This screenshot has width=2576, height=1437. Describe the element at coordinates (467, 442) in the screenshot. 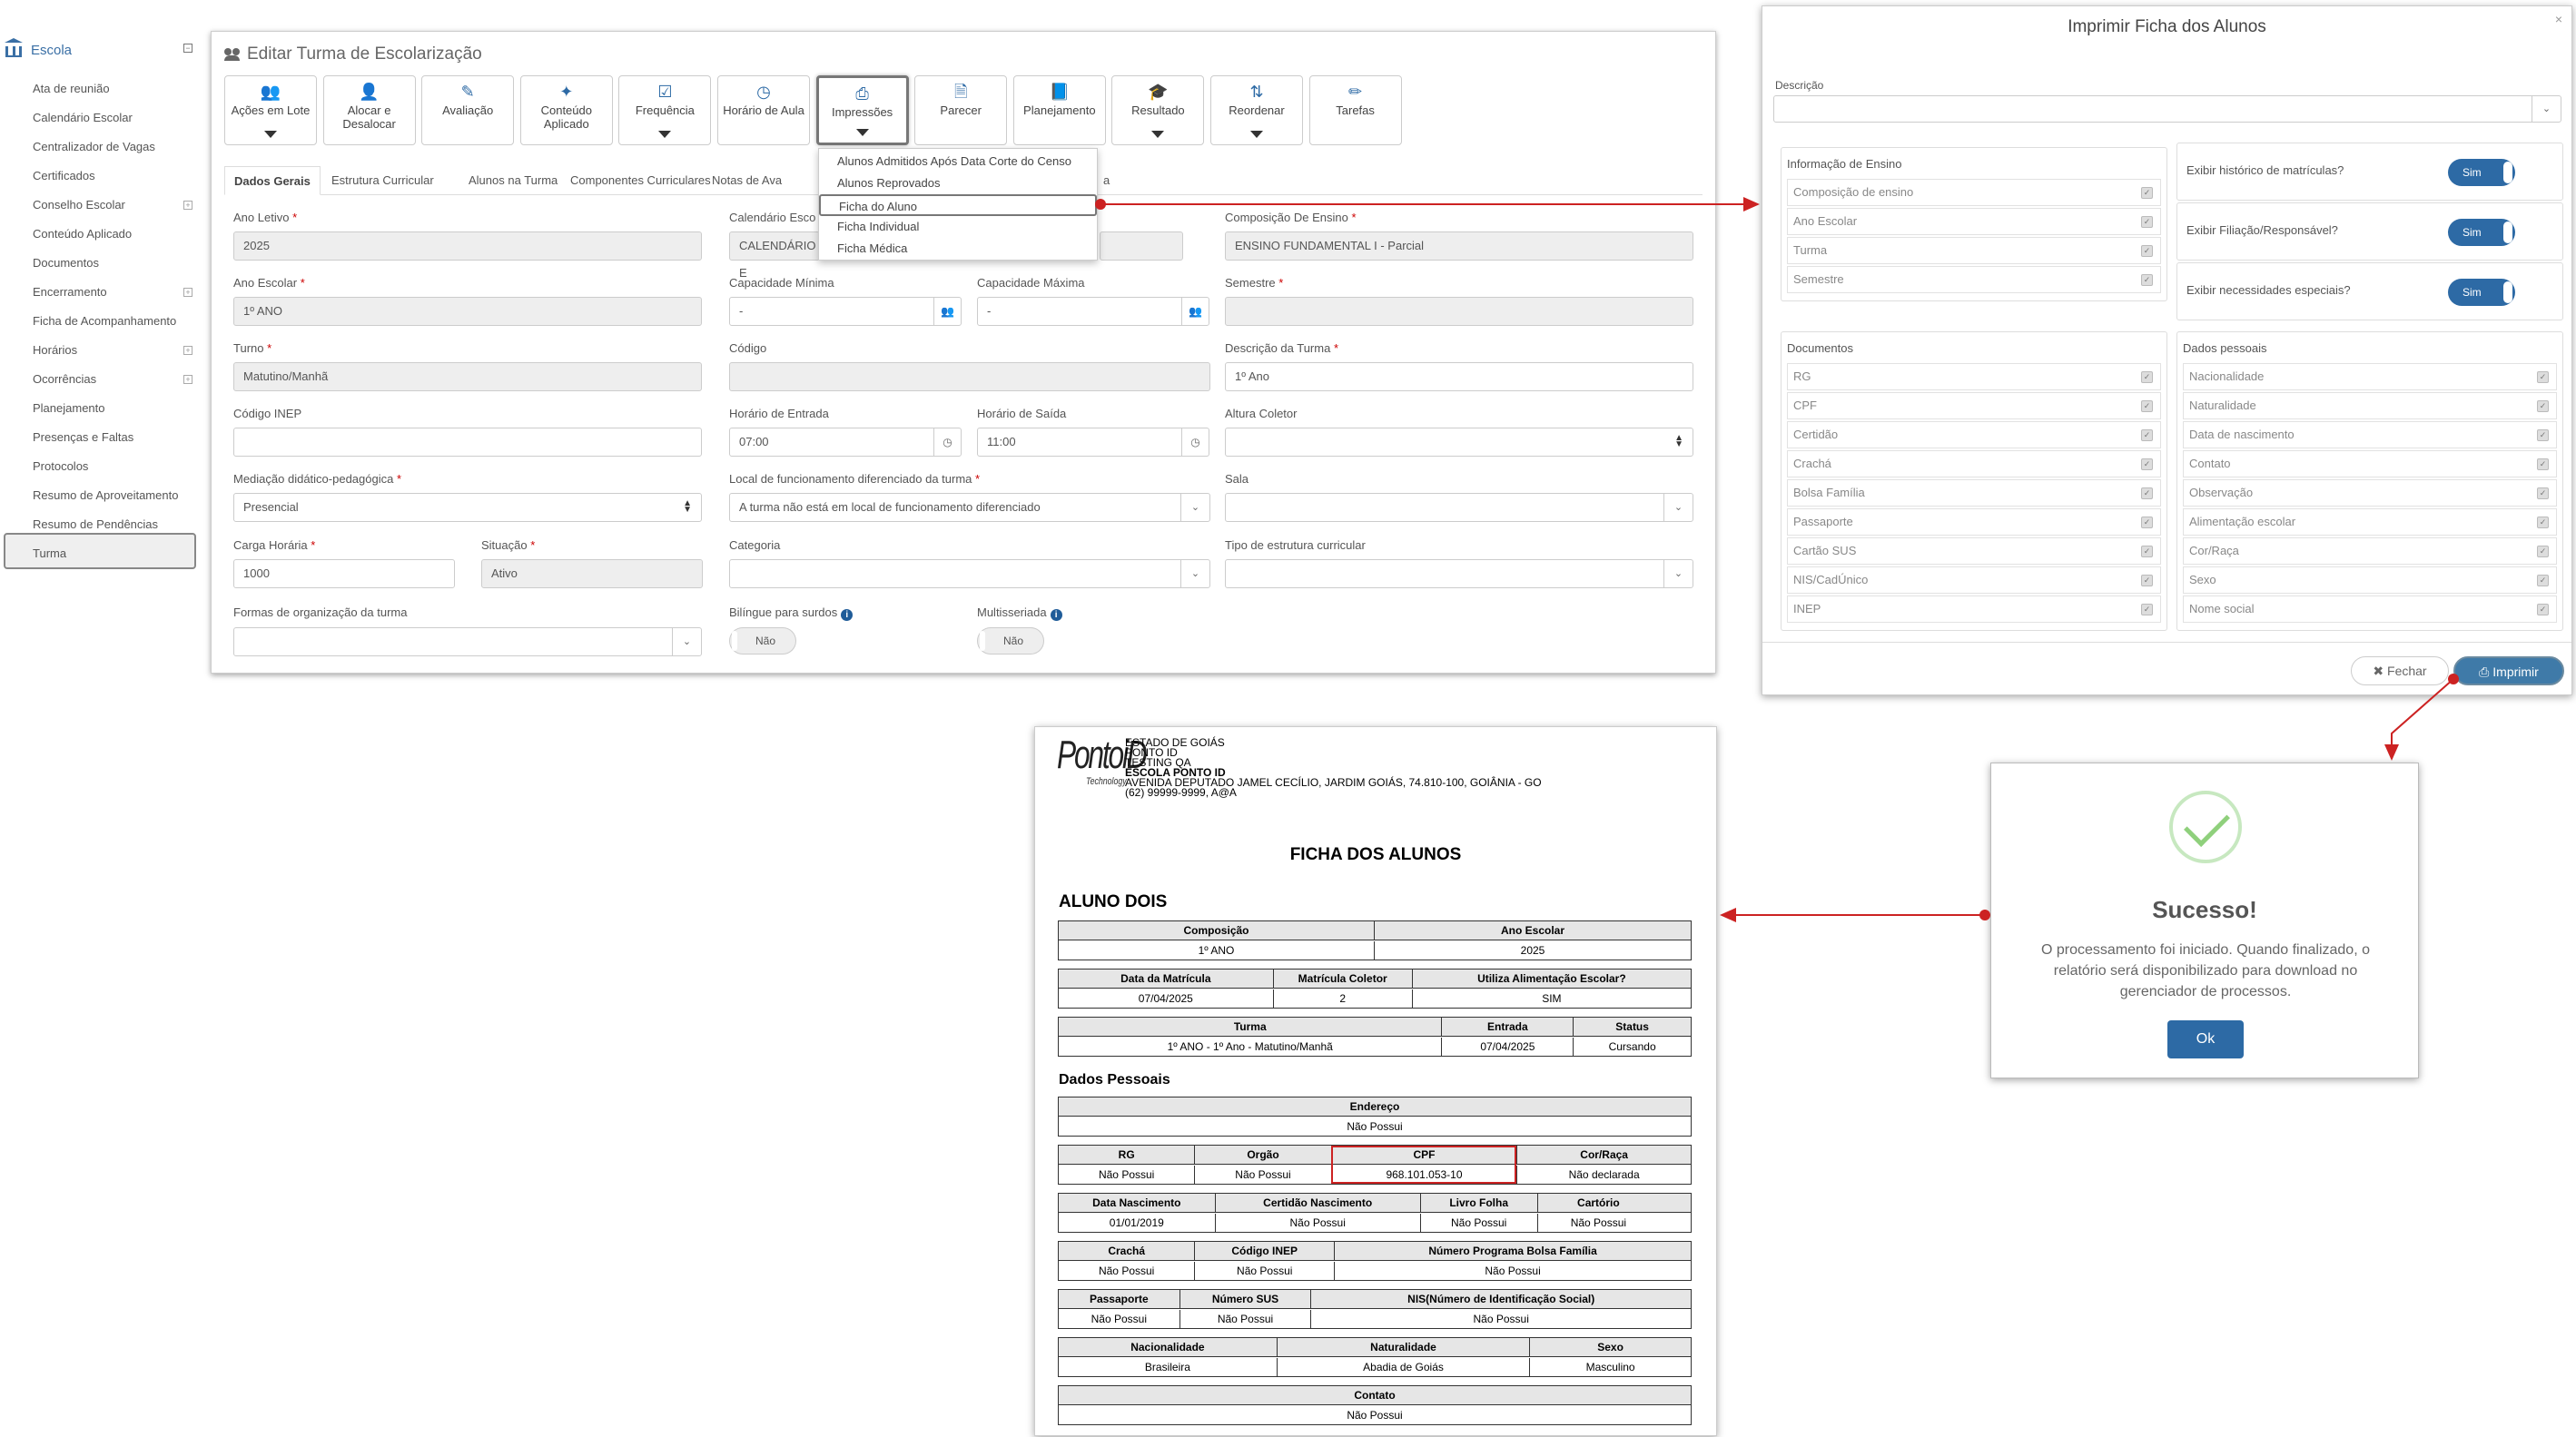

I see `codigo-inep-input` at that location.